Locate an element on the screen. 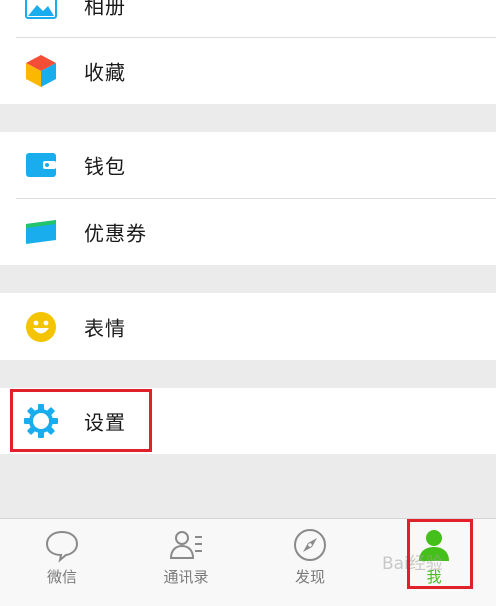 The height and width of the screenshot is (606, 496). tab-wechat: 微信 is located at coordinates (62, 562).